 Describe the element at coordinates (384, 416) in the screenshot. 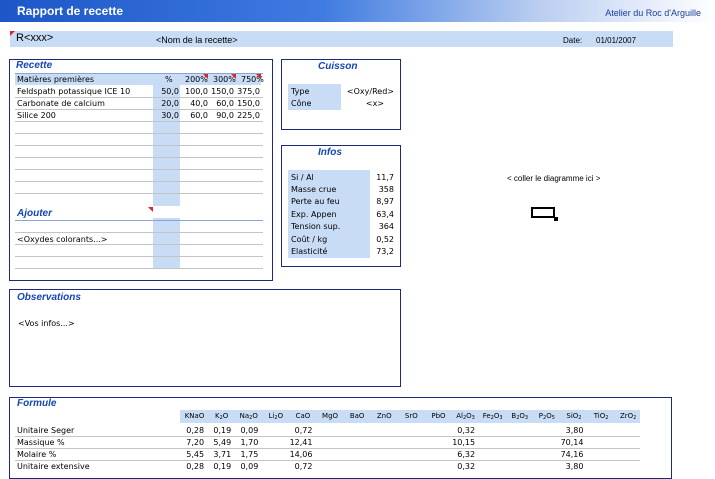

I see `formule-col-header: ZnO` at that location.